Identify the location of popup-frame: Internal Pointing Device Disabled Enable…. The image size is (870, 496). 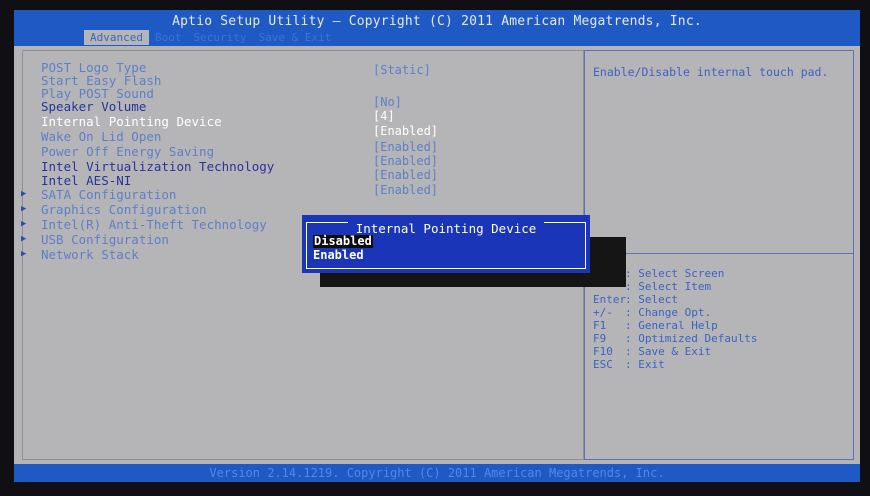
(446, 245).